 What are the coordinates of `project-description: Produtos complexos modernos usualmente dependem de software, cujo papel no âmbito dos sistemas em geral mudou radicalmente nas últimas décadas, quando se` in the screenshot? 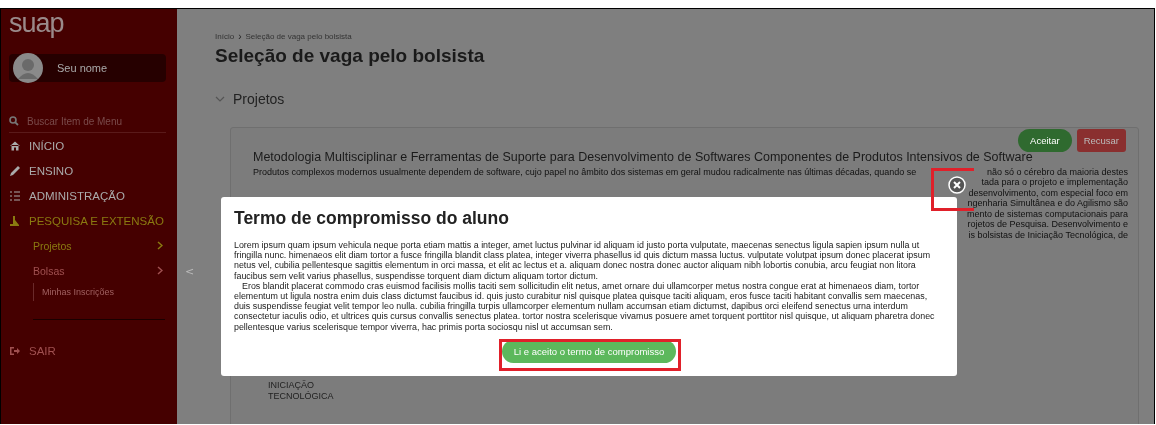 It's located at (585, 172).